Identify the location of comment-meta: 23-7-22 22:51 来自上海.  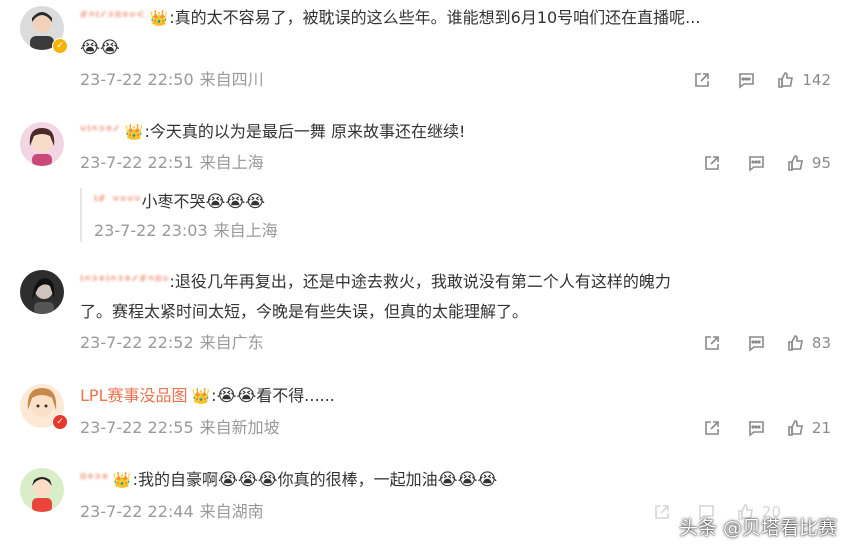
(175, 163).